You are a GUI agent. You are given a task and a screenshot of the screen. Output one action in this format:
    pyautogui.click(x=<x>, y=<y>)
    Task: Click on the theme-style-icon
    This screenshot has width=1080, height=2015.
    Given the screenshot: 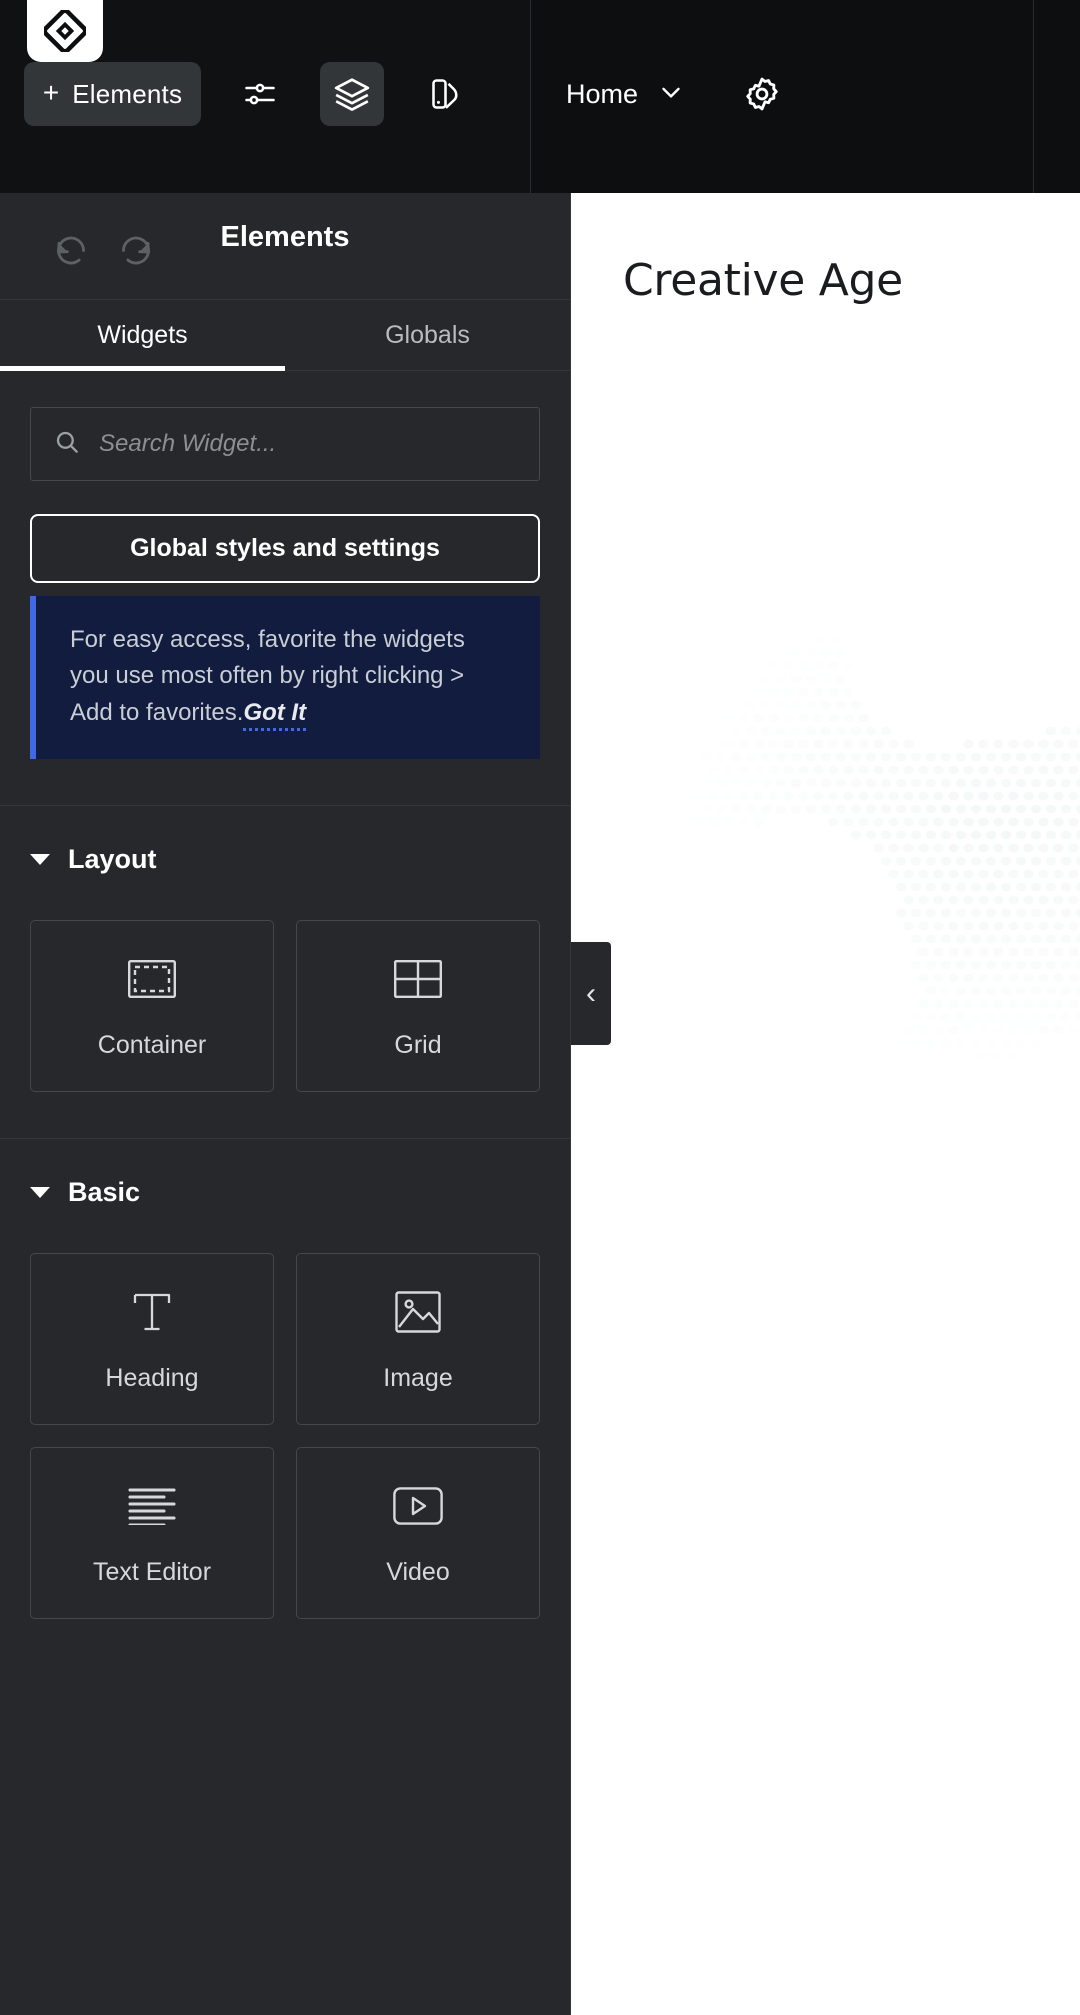 What is the action you would take?
    pyautogui.click(x=447, y=94)
    